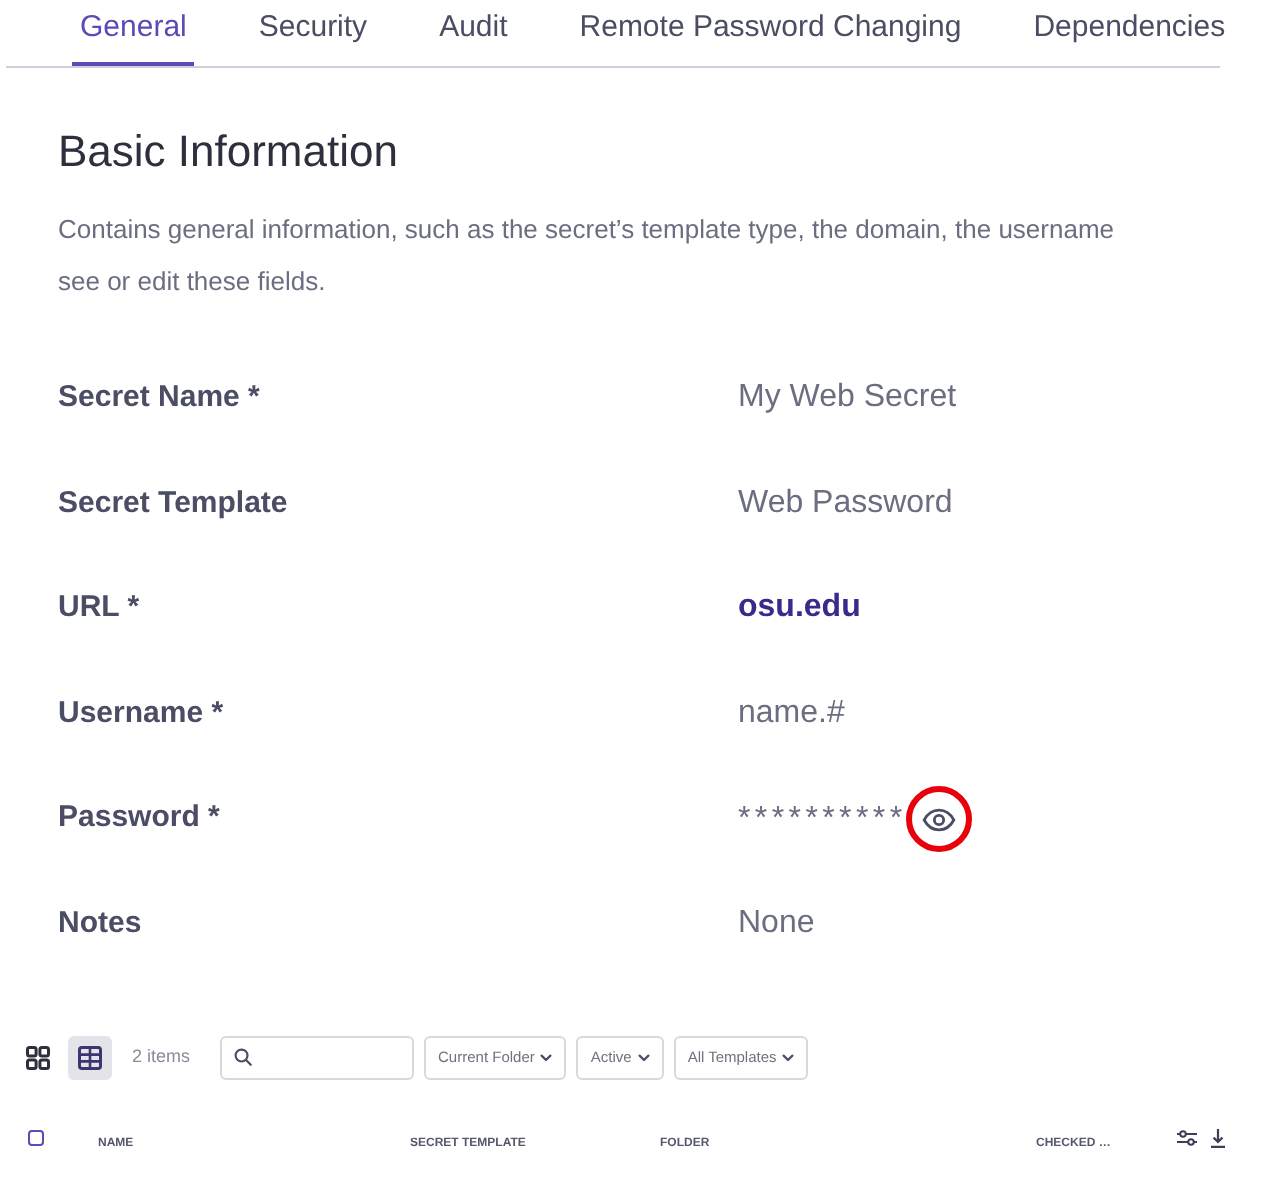 The image size is (1280, 1204). Describe the element at coordinates (1187, 1137) in the screenshot. I see `sliders-icon` at that location.